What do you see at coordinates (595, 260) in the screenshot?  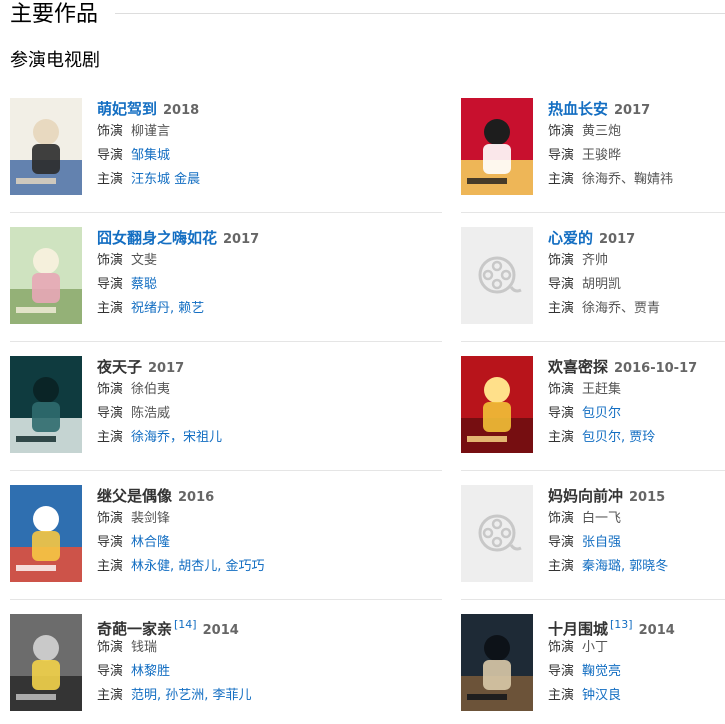 I see `role-value: 齐帅` at bounding box center [595, 260].